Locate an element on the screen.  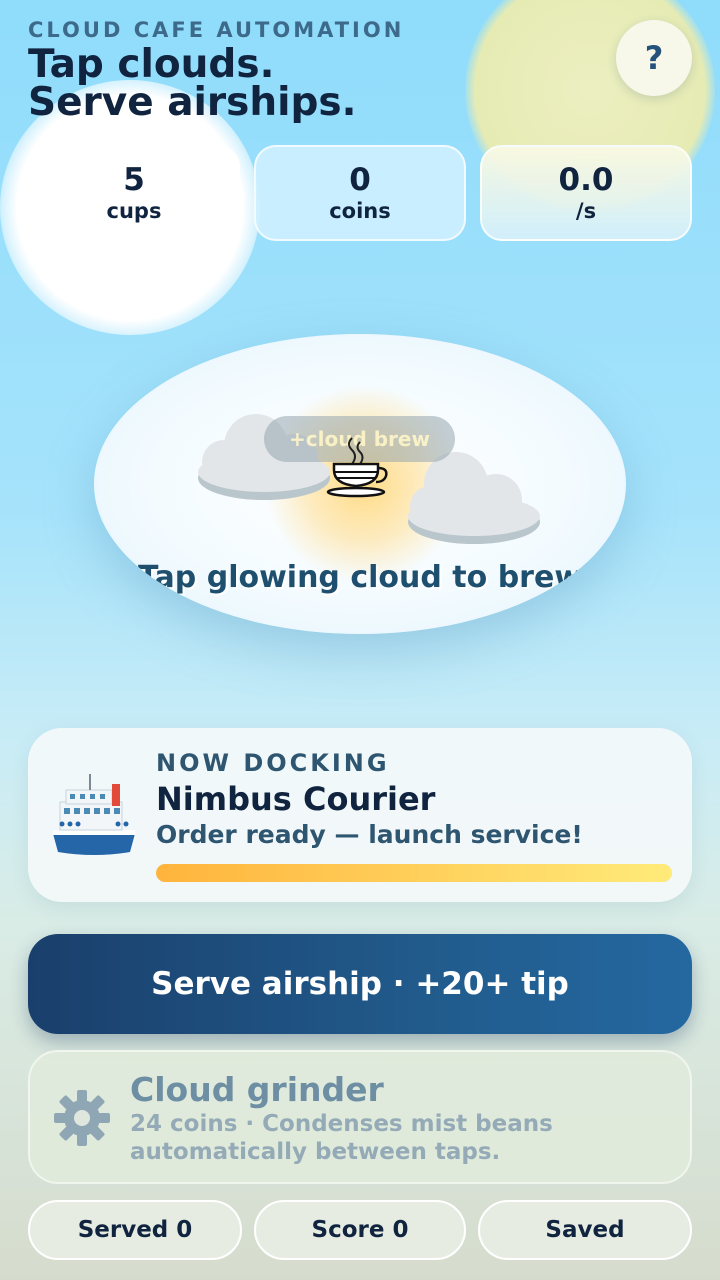
order-status: Order ready — launch service! is located at coordinates (369, 834).